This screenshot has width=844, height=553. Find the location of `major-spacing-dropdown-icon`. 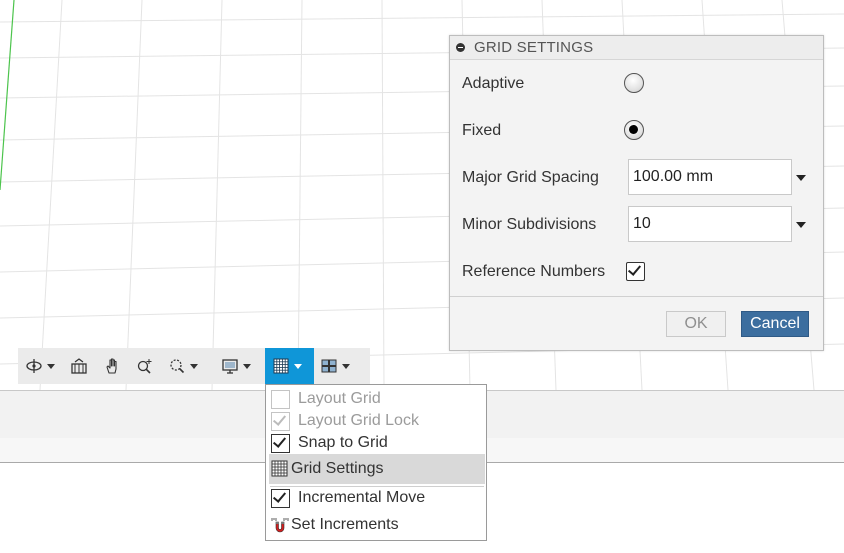

major-spacing-dropdown-icon is located at coordinates (801, 178).